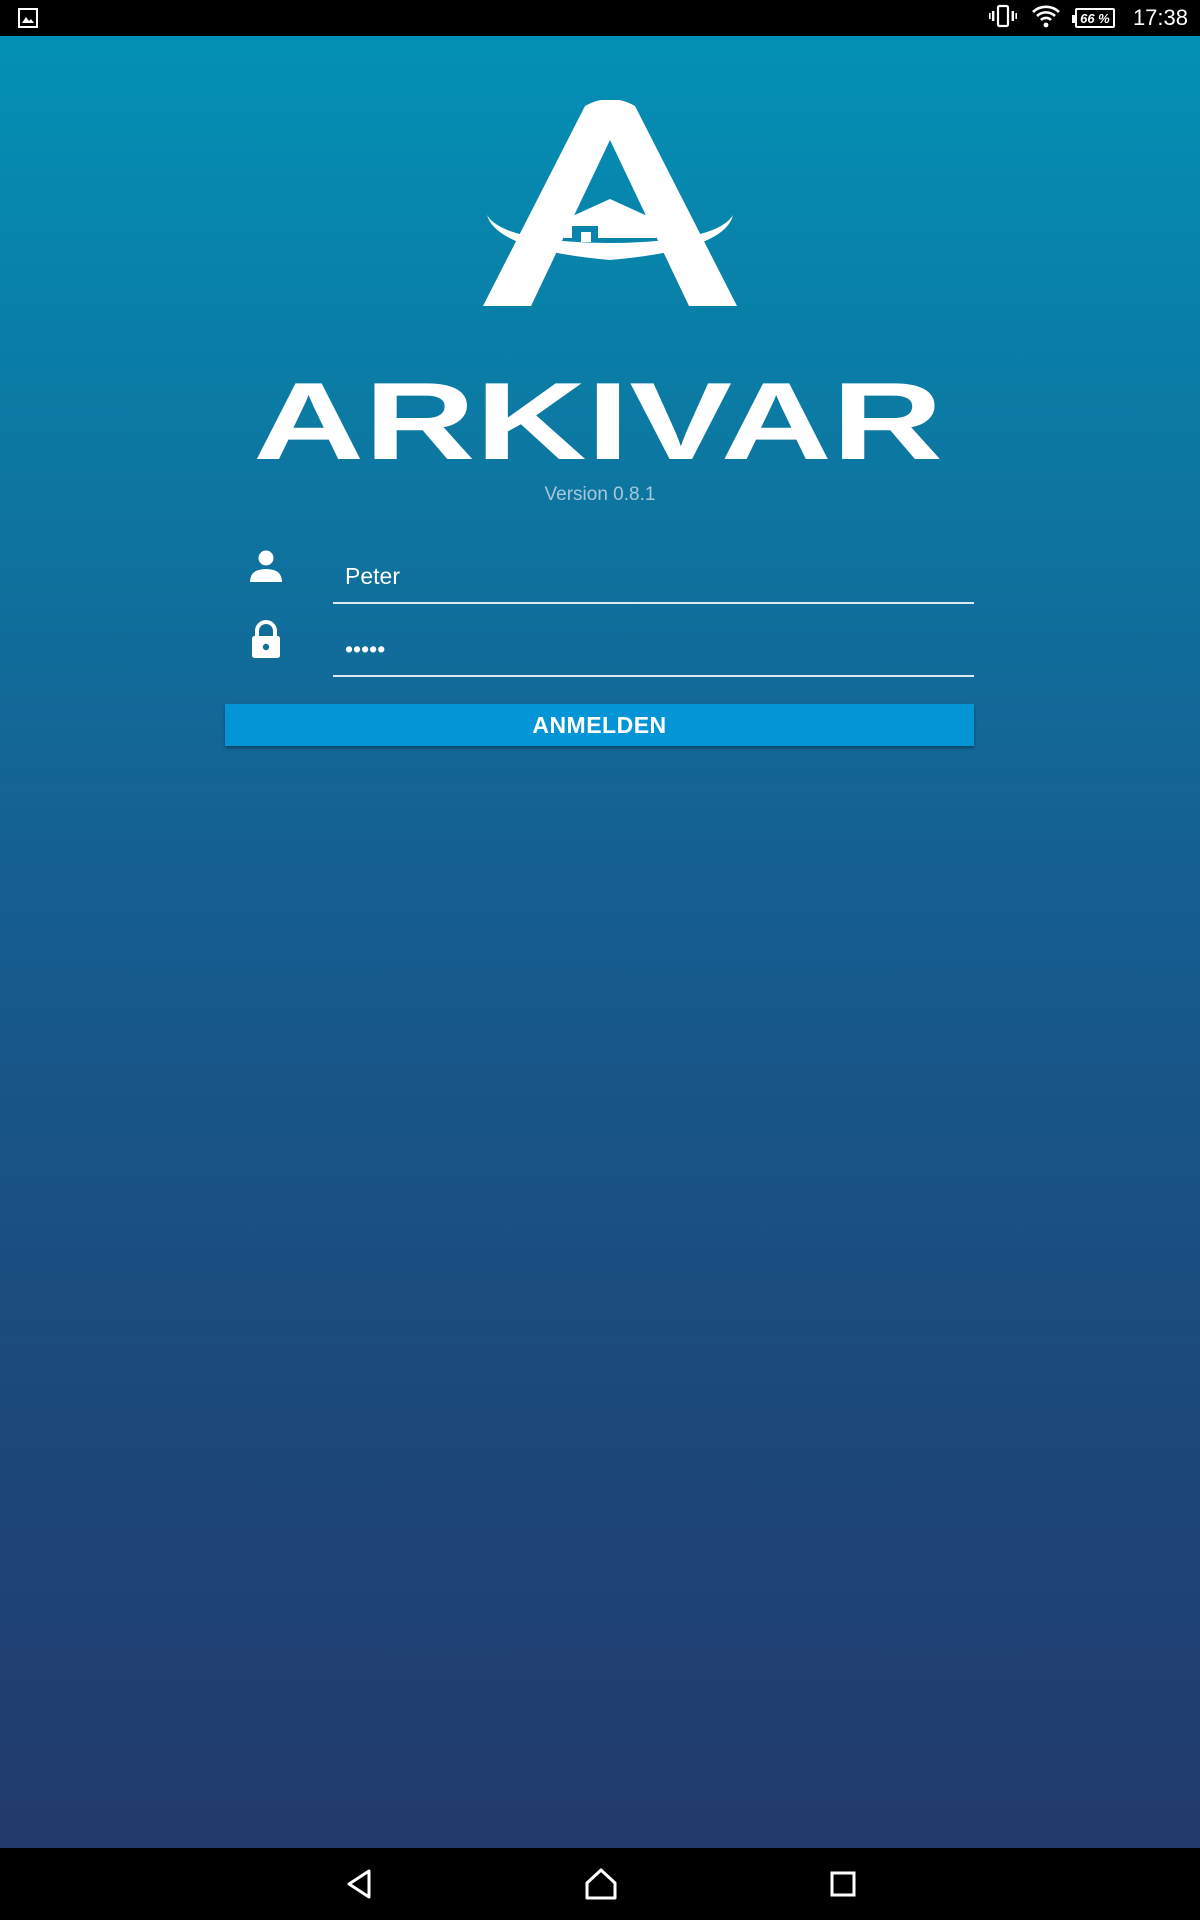 The image size is (1200, 1920). Describe the element at coordinates (266, 639) in the screenshot. I see `lock-icon` at that location.